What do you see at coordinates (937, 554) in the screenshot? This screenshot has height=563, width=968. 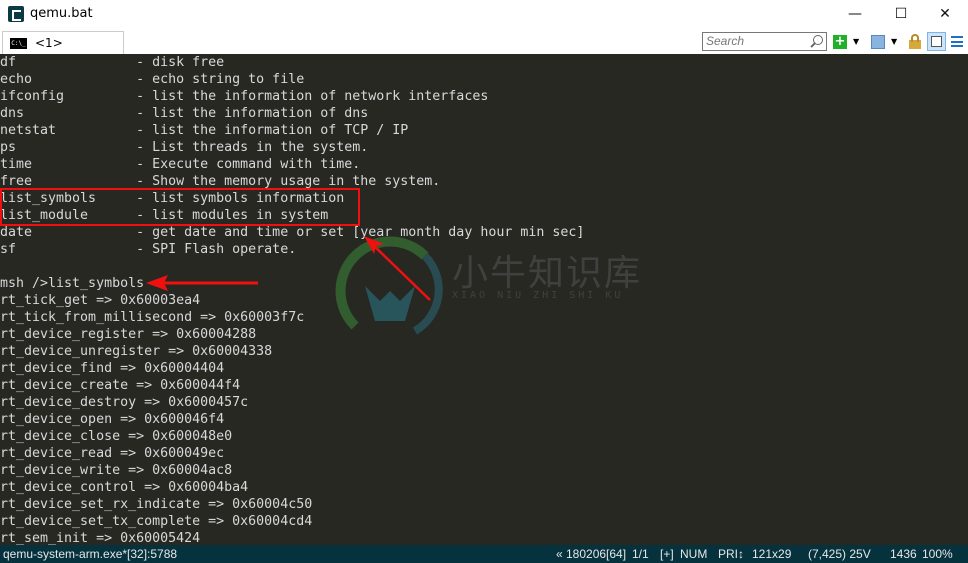 I see `status-zoom: 100%` at bounding box center [937, 554].